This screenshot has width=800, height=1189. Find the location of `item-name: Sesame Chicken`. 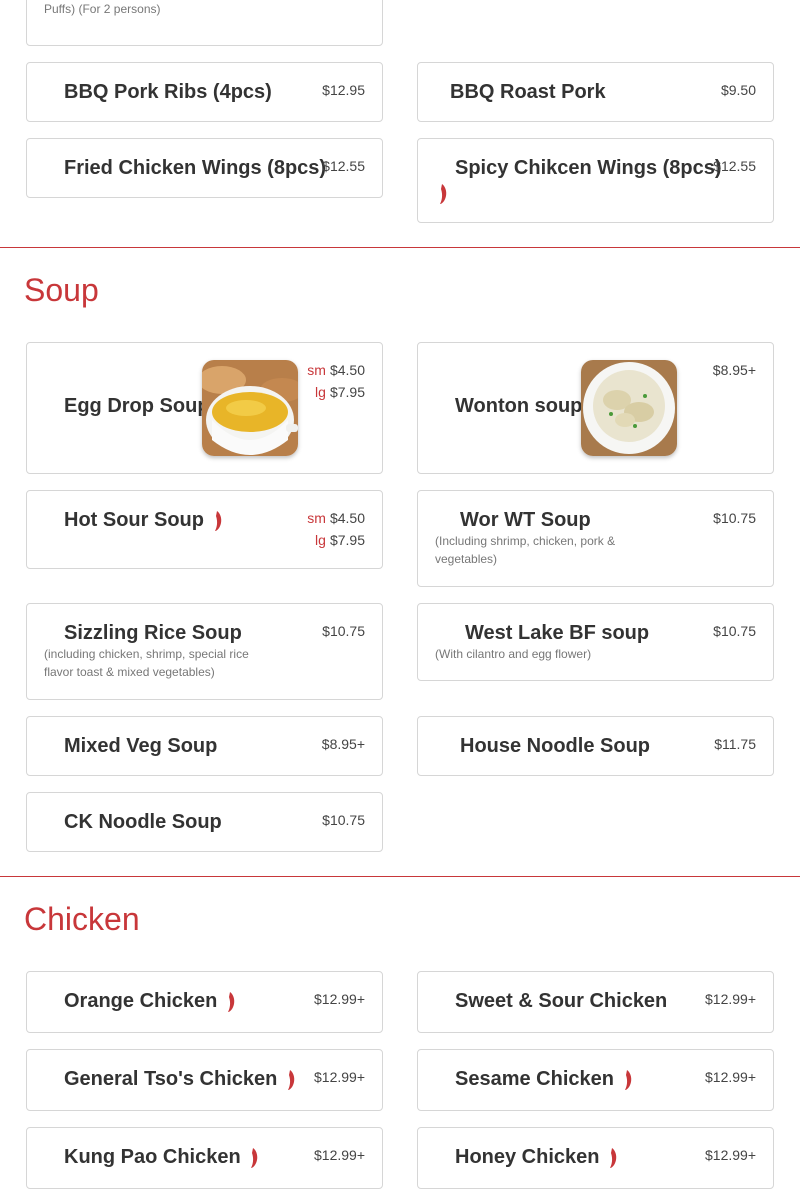

item-name: Sesame Chicken is located at coordinates (544, 1079).